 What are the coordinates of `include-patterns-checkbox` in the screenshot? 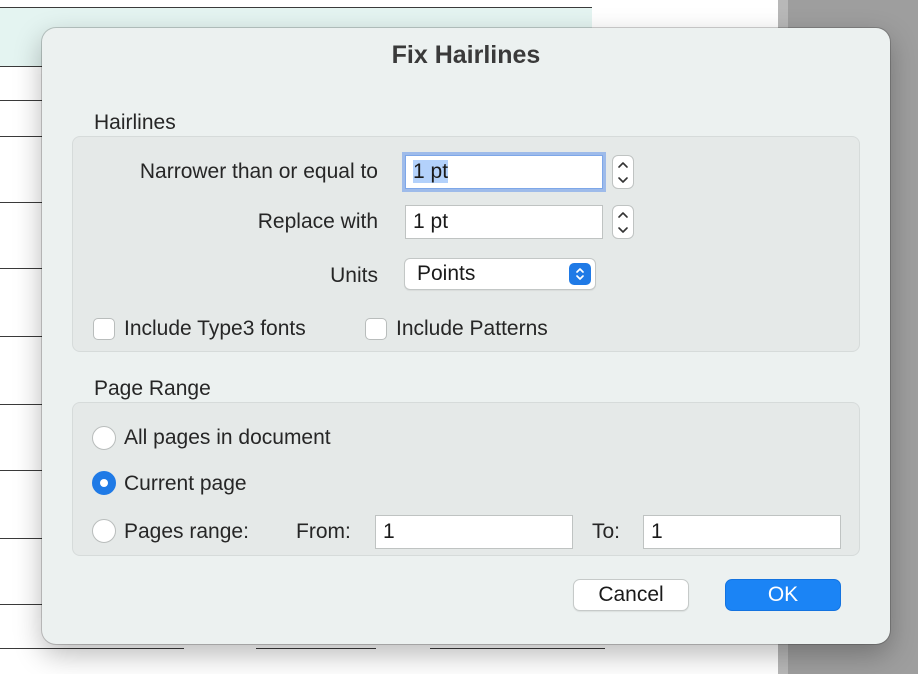 It's located at (376, 329).